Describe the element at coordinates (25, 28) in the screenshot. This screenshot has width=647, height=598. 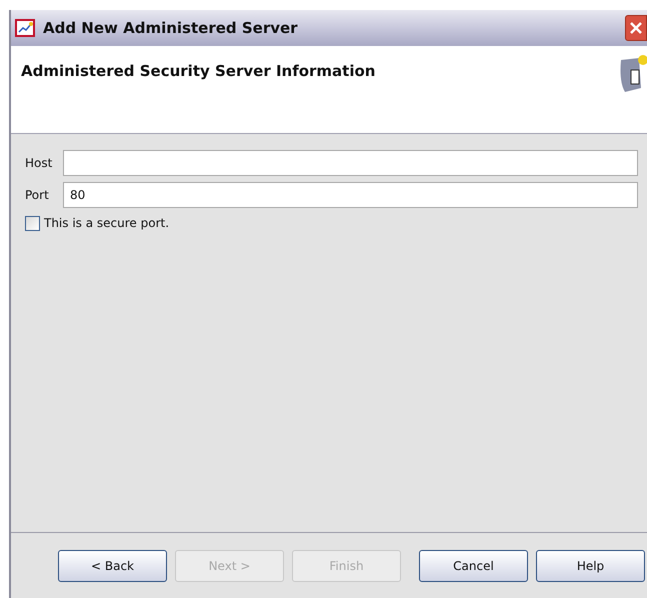
I see `chart-icon` at that location.